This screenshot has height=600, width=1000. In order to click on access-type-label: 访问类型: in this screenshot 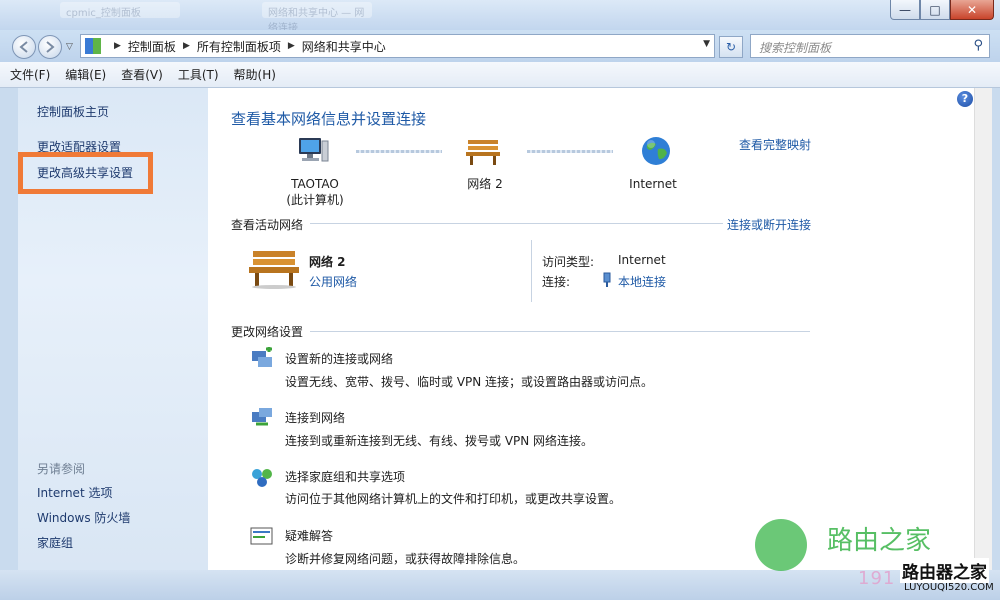, I will do `click(568, 262)`.